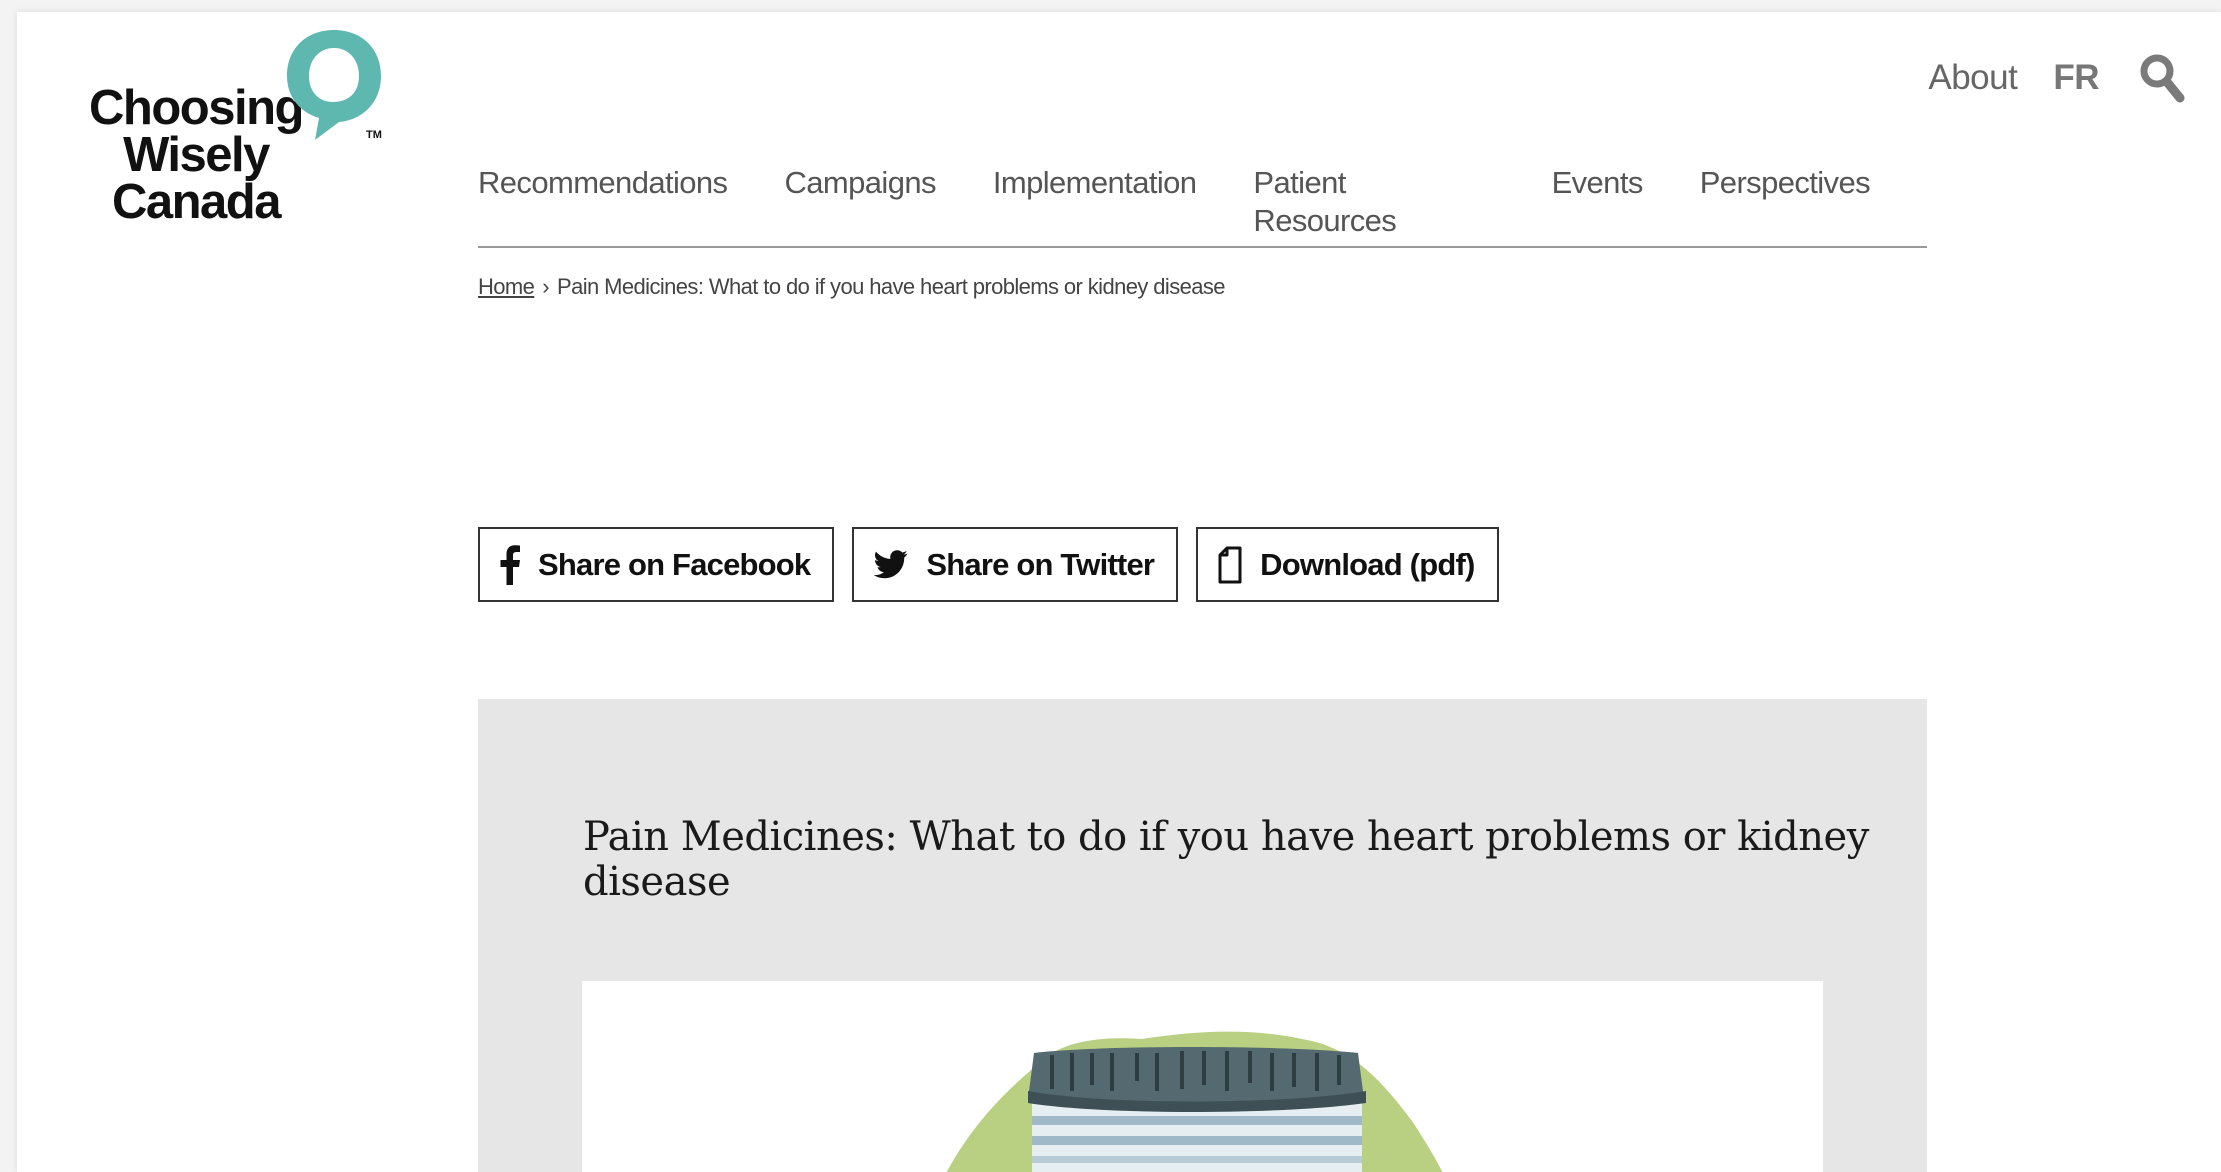  Describe the element at coordinates (506, 286) in the screenshot. I see `breadcrumb-home-link: Home` at that location.